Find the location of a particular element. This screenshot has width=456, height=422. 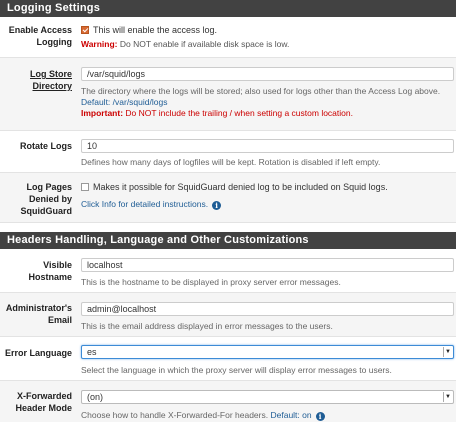

x-forwarded-header-mode-select: (on) ▼ is located at coordinates (267, 397).